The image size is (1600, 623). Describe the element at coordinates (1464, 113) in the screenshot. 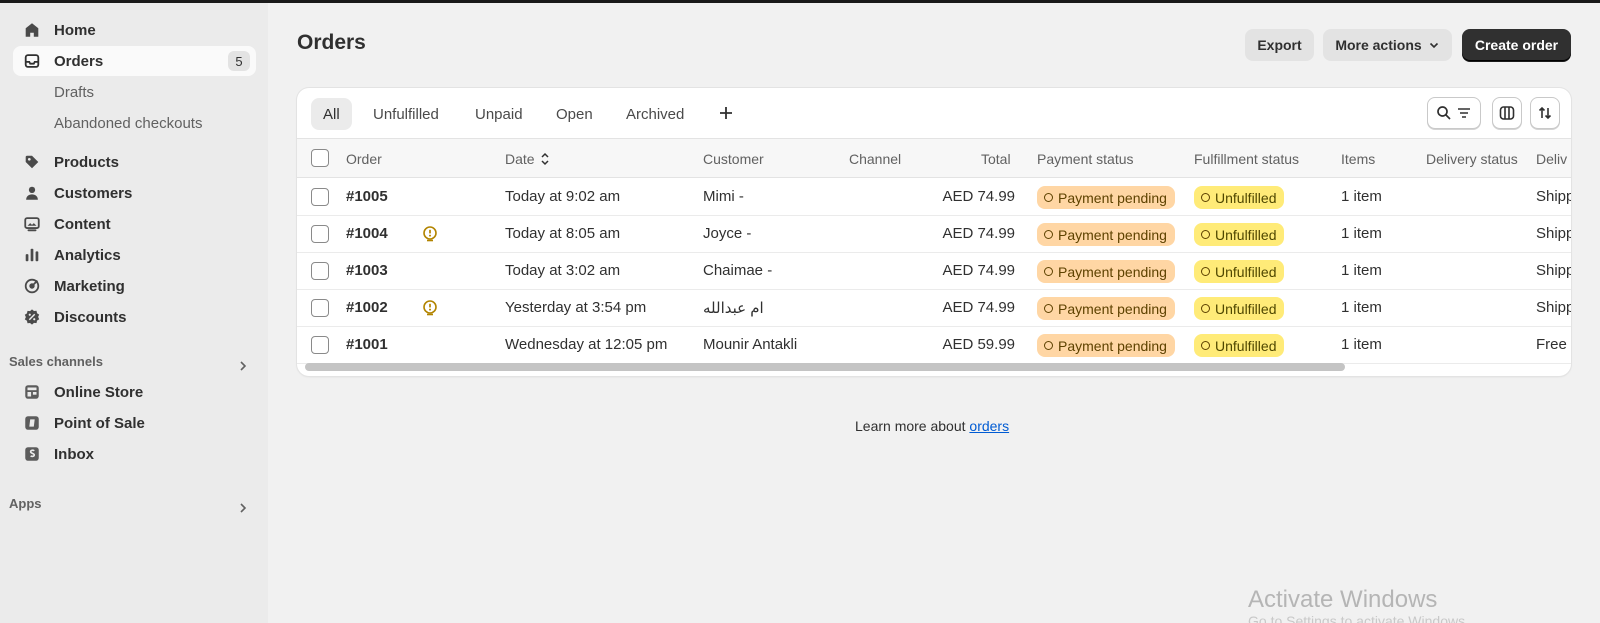

I see `filter-lines-icon` at that location.